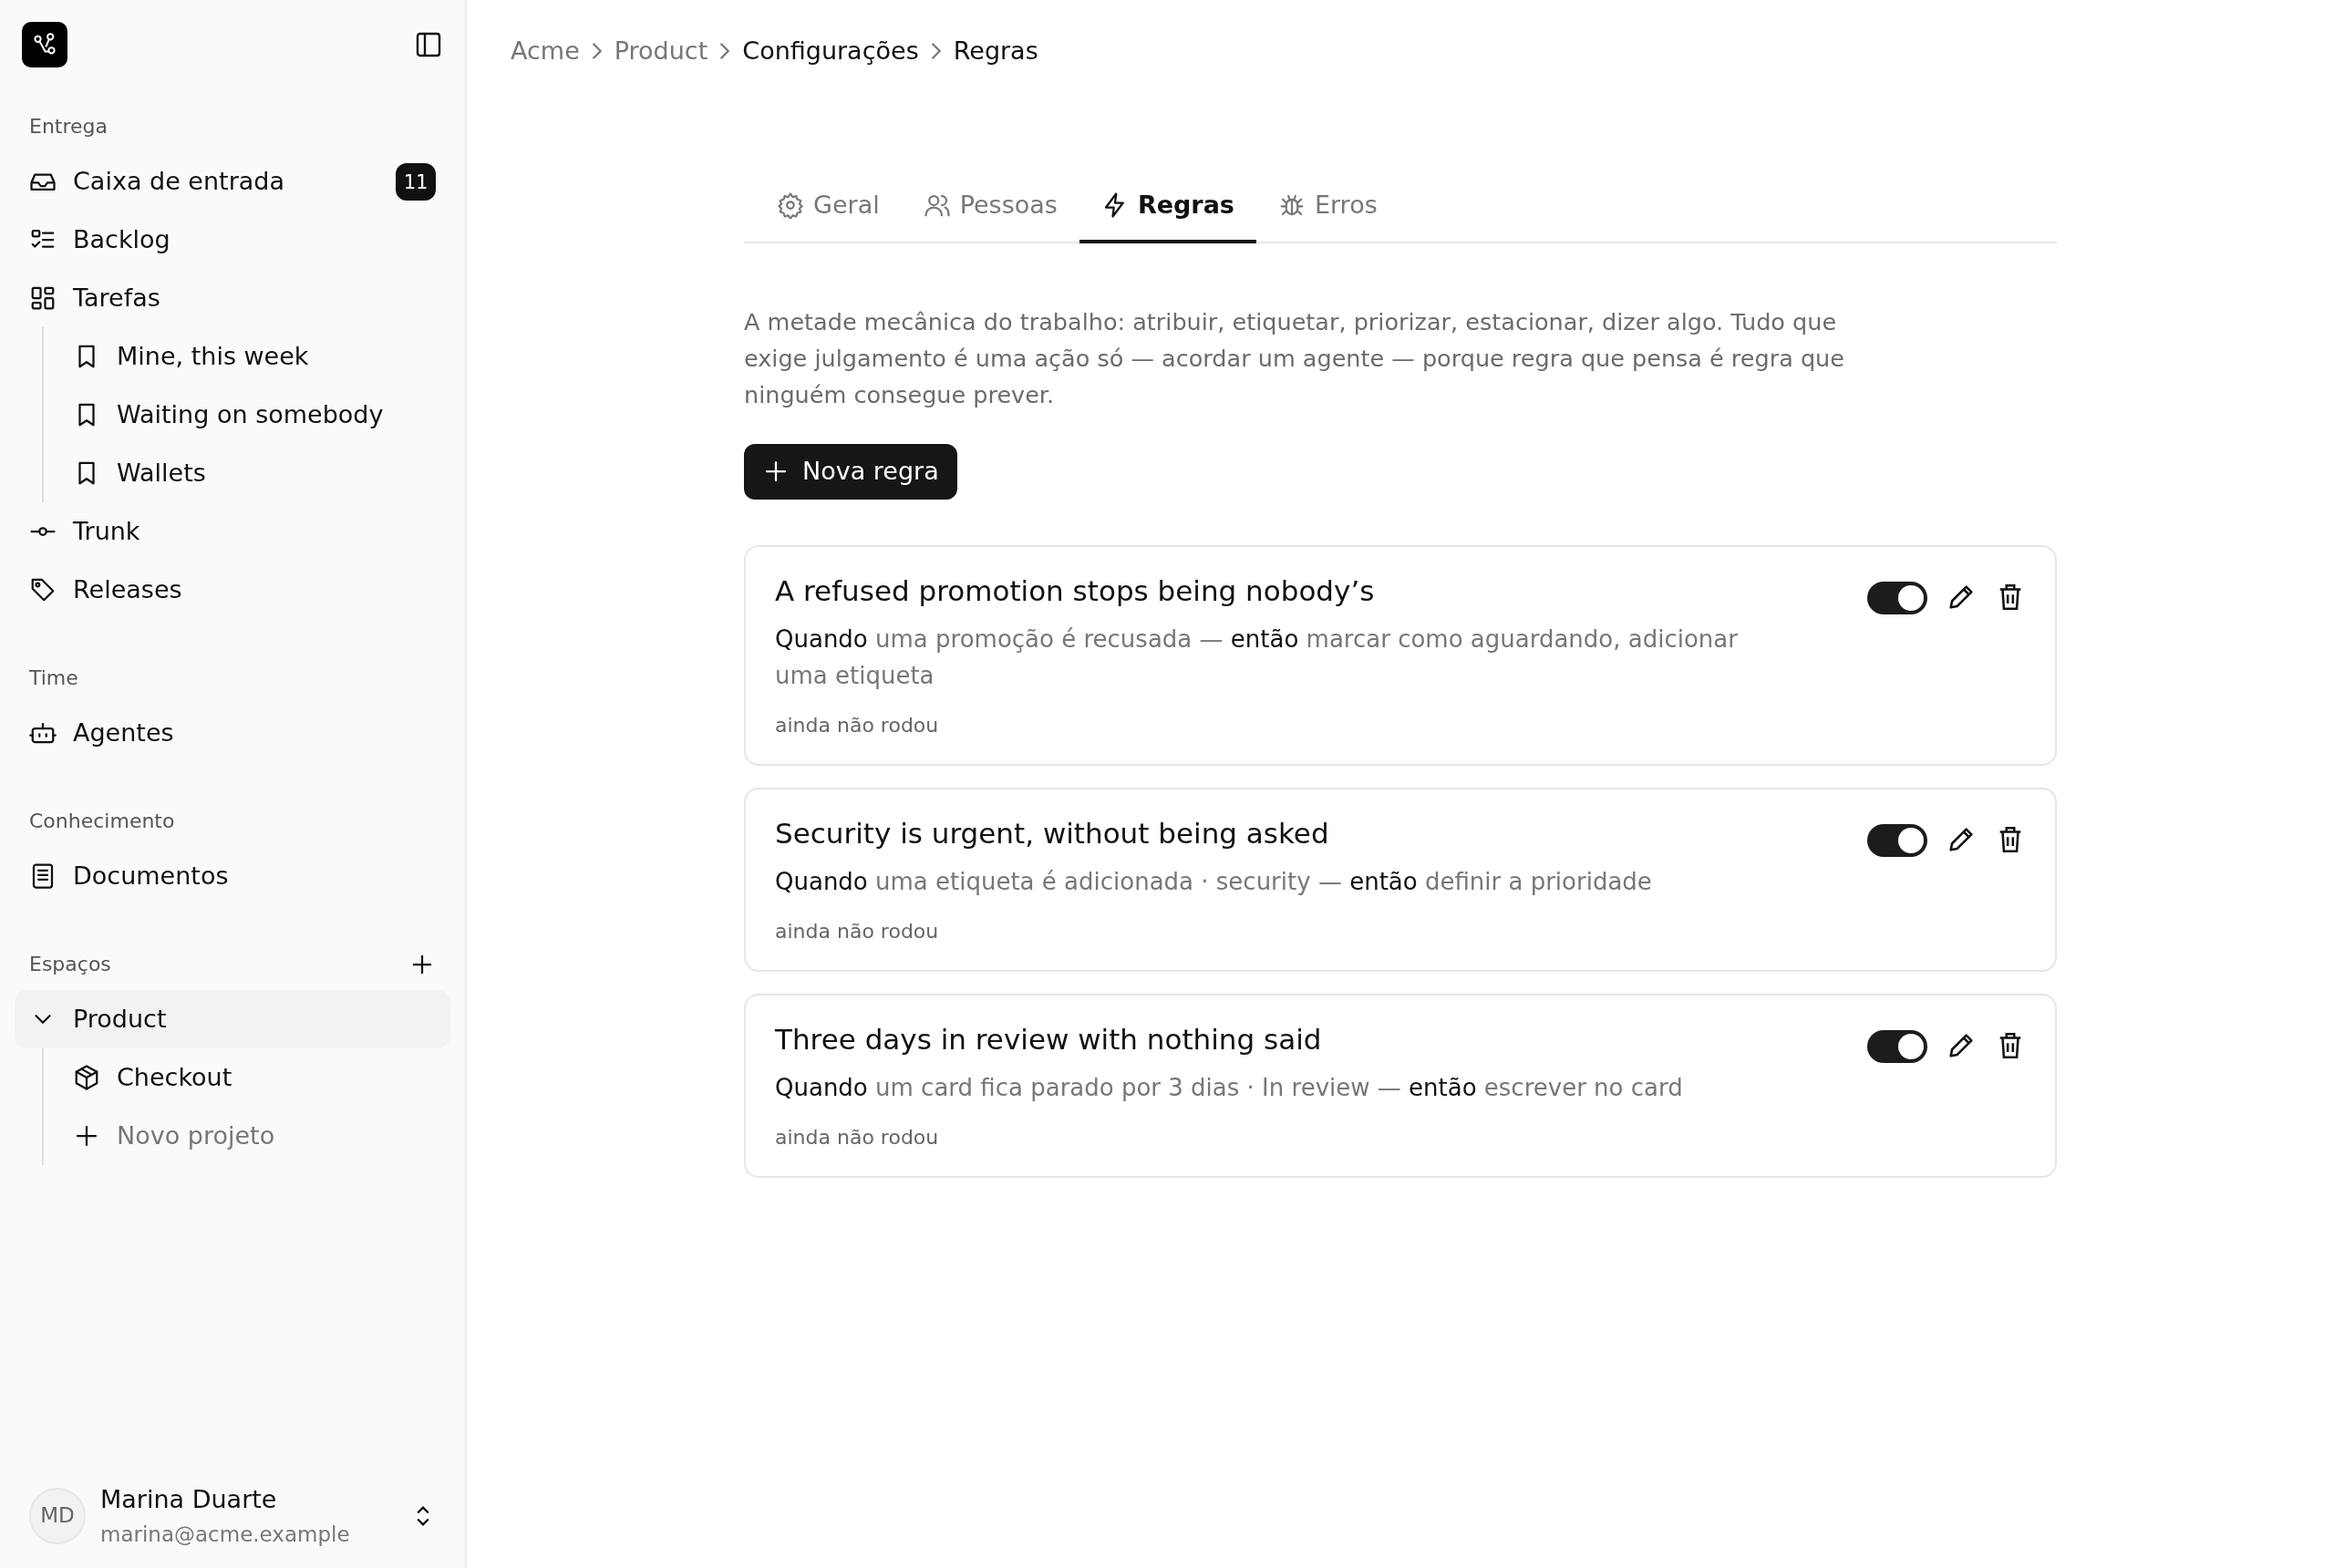 This screenshot has height=1568, width=2334. What do you see at coordinates (546, 51) in the screenshot?
I see `breadcrumb-link: Acme` at bounding box center [546, 51].